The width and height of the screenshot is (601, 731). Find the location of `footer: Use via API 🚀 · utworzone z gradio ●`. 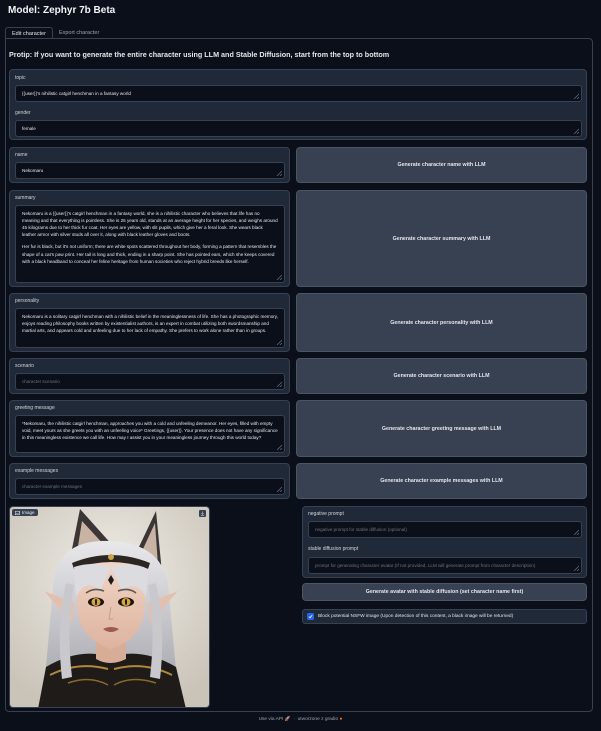

footer: Use via API 🚀 · utworzone z gradio ● is located at coordinates (300, 719).